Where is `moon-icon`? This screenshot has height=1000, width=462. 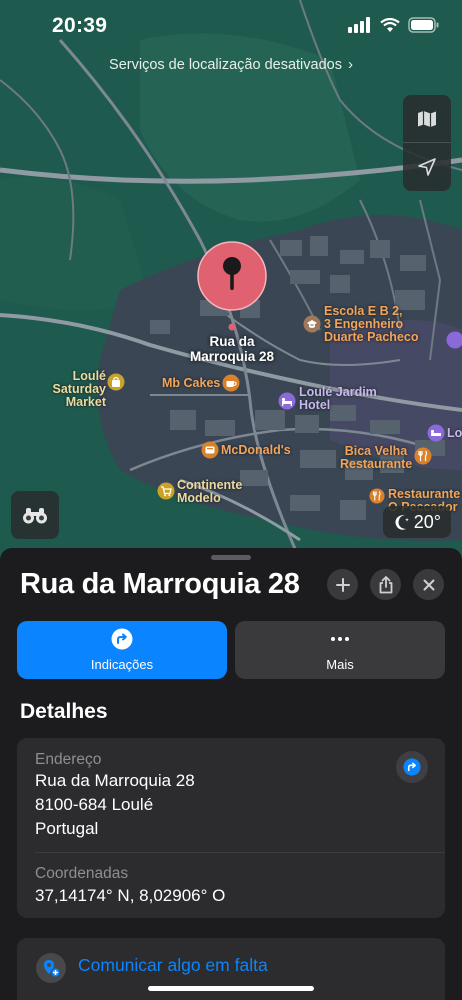 moon-icon is located at coordinates (402, 522).